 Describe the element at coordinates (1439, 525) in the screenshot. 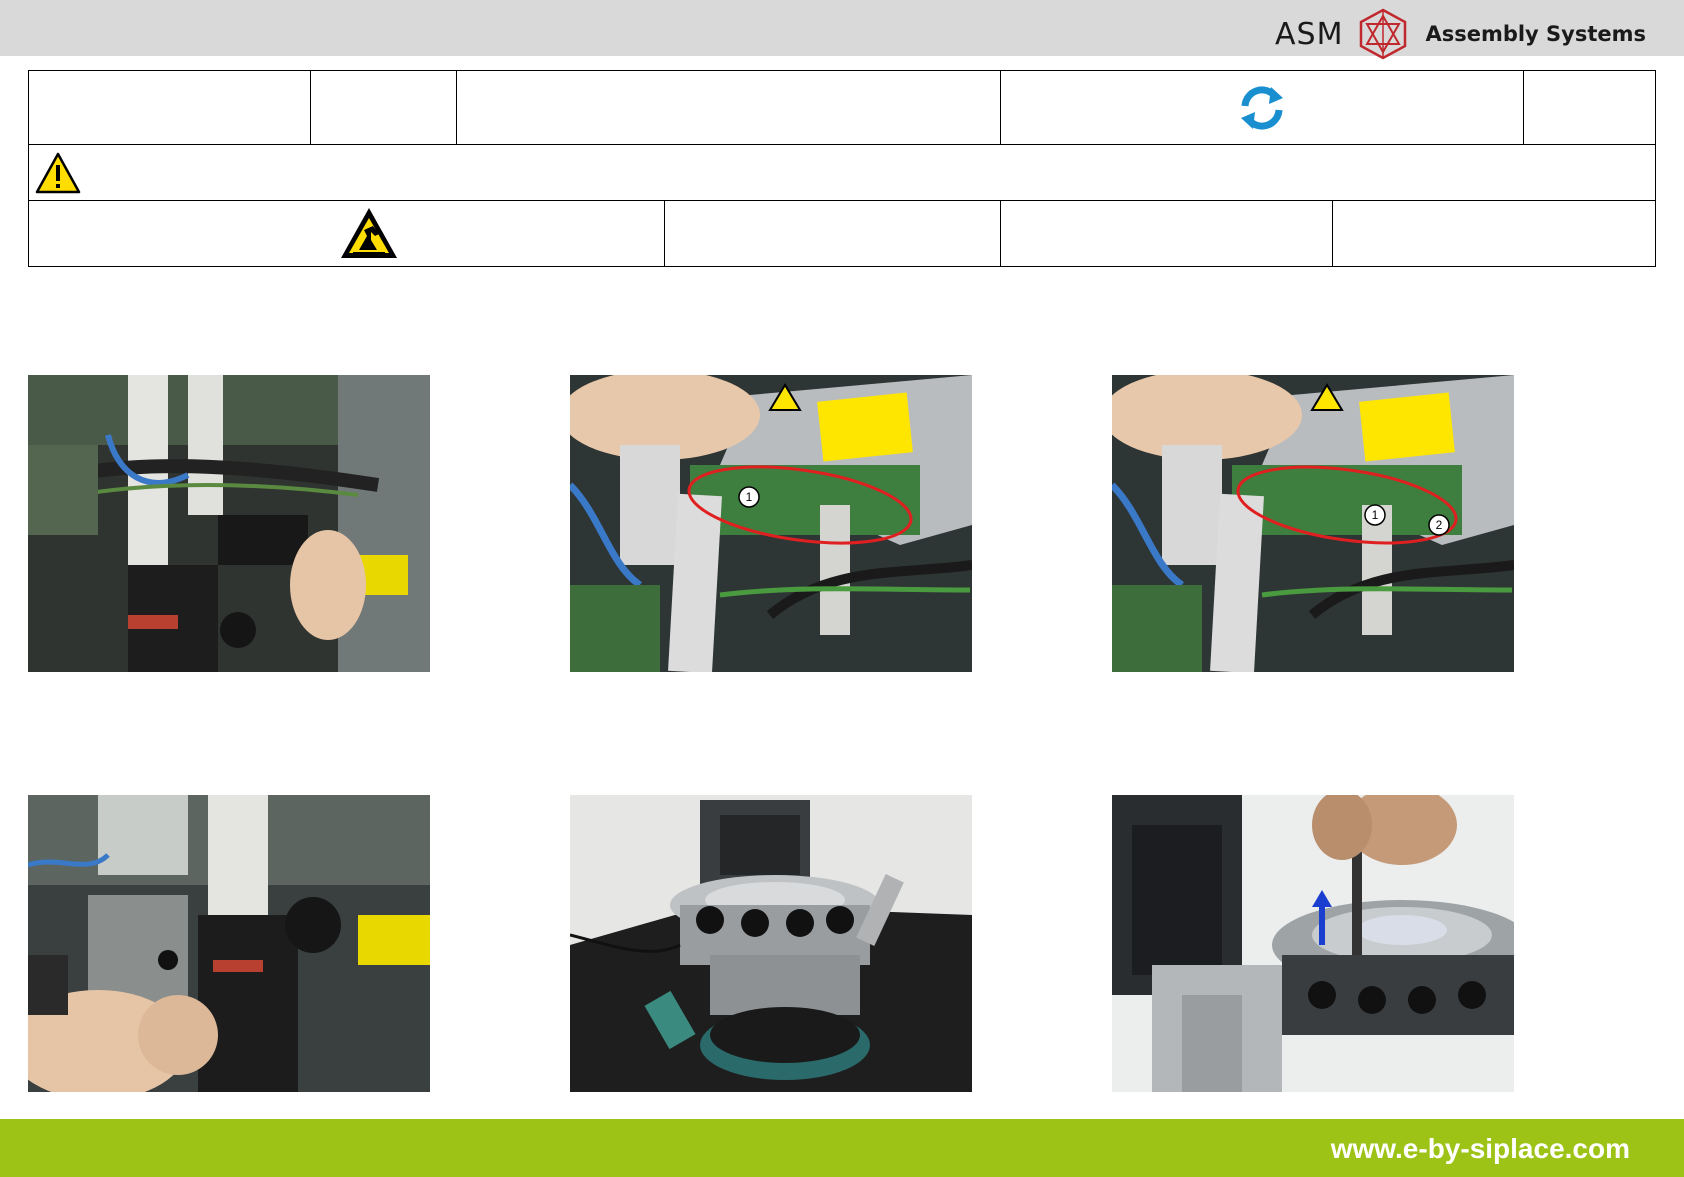

I see `callout-label: 2` at that location.